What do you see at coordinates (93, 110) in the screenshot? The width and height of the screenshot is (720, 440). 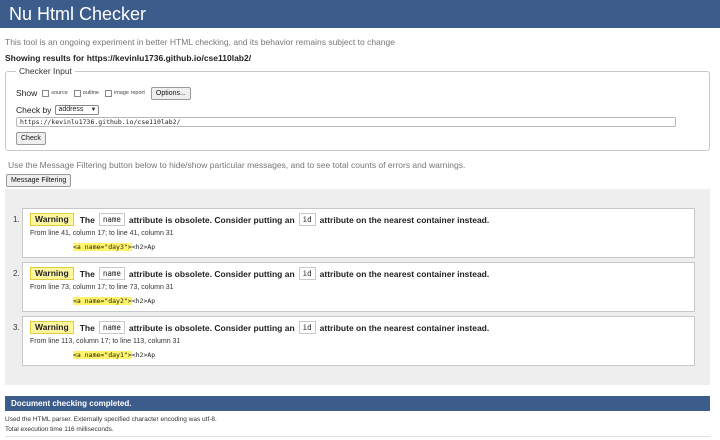 I see `chevron-down-icon: ▼` at bounding box center [93, 110].